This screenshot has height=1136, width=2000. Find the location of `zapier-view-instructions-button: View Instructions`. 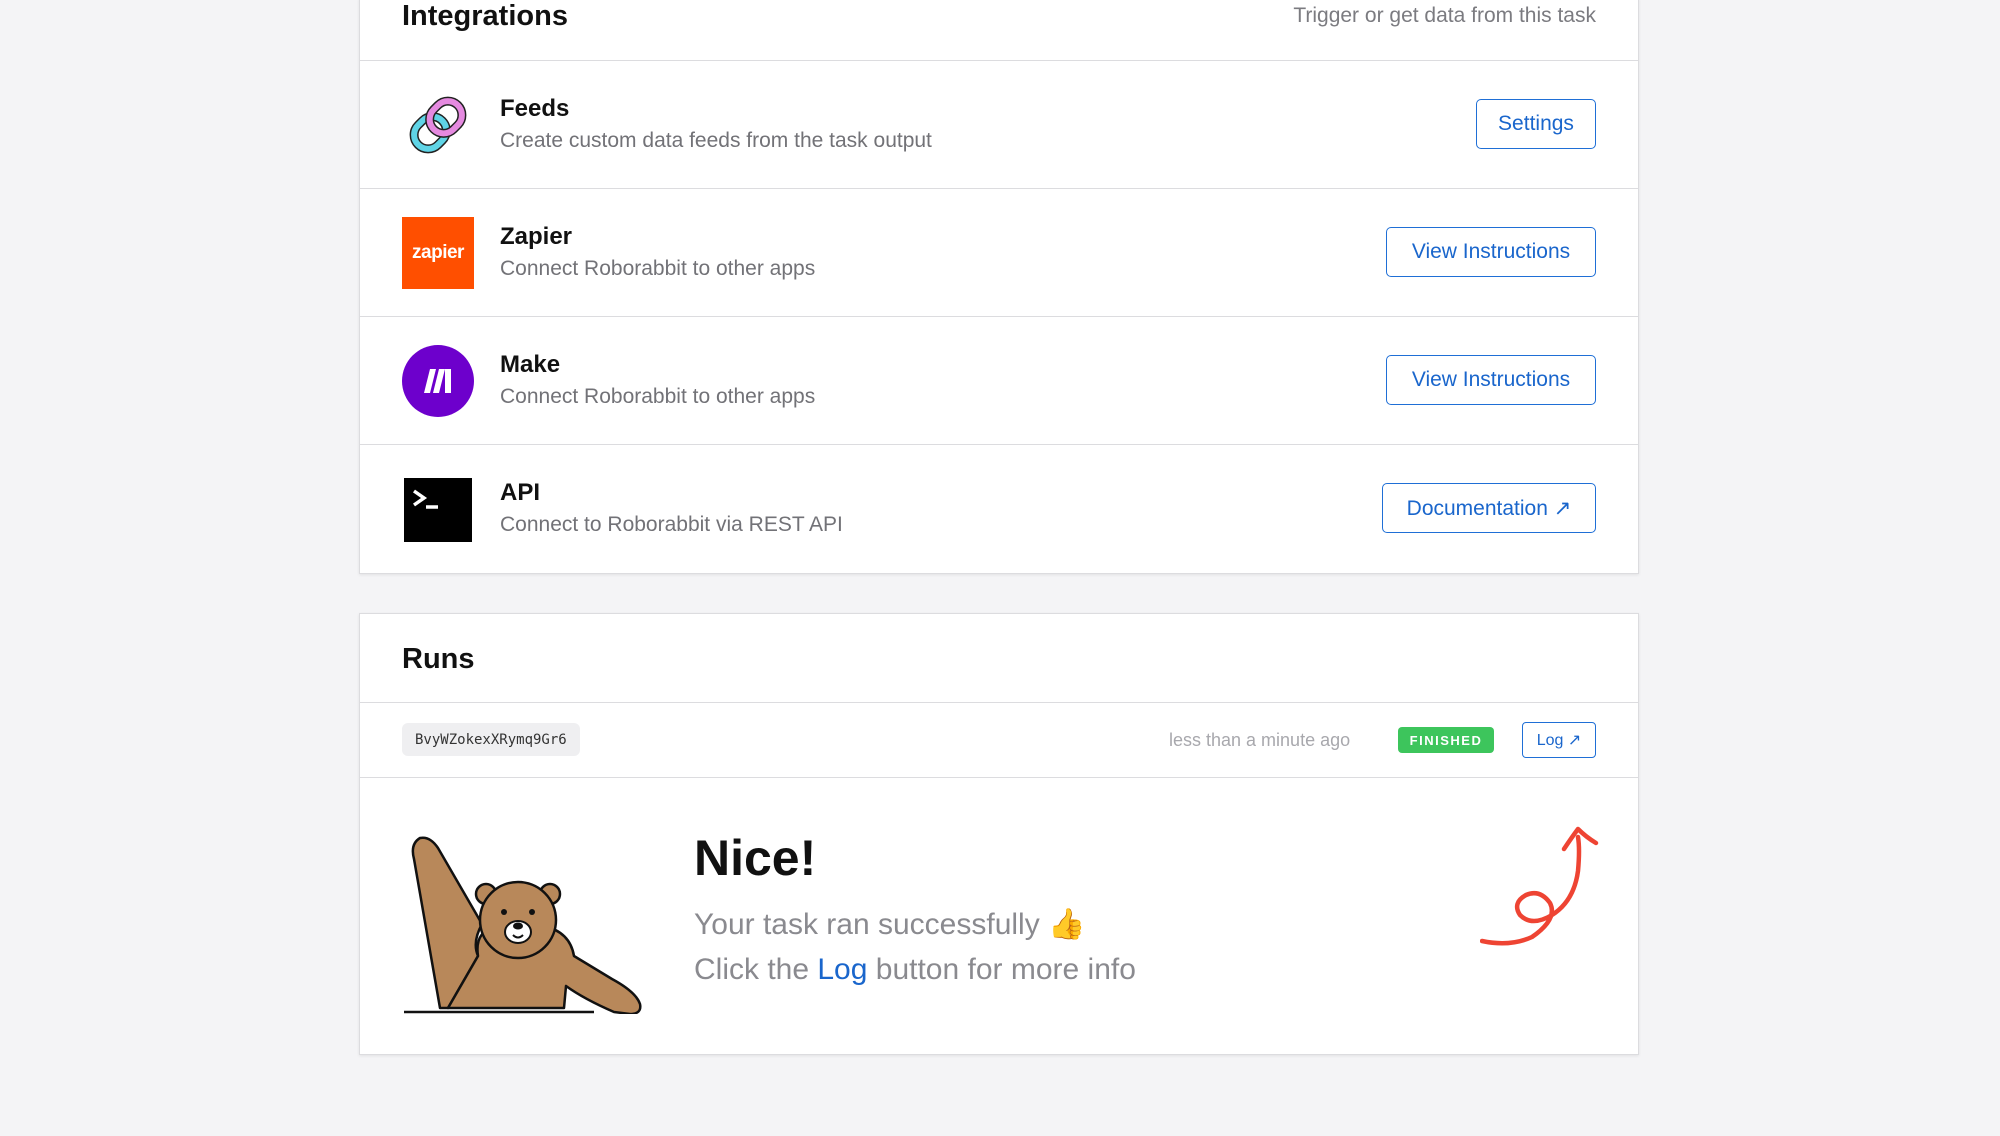

zapier-view-instructions-button: View Instructions is located at coordinates (1491, 252).